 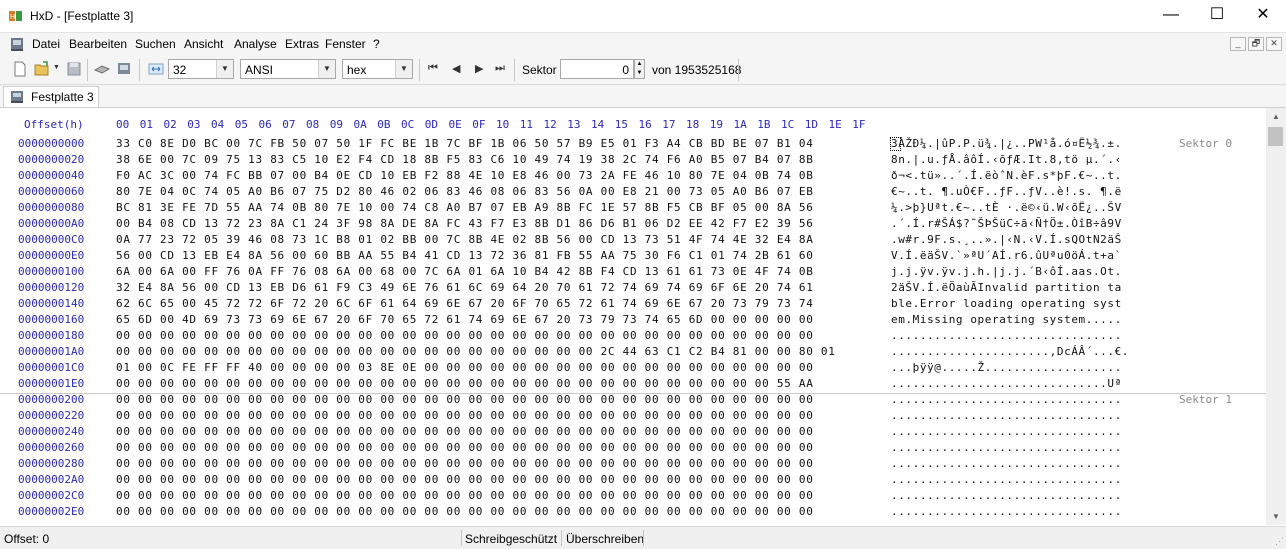 What do you see at coordinates (597, 69) in the screenshot?
I see `sector-input: 0` at bounding box center [597, 69].